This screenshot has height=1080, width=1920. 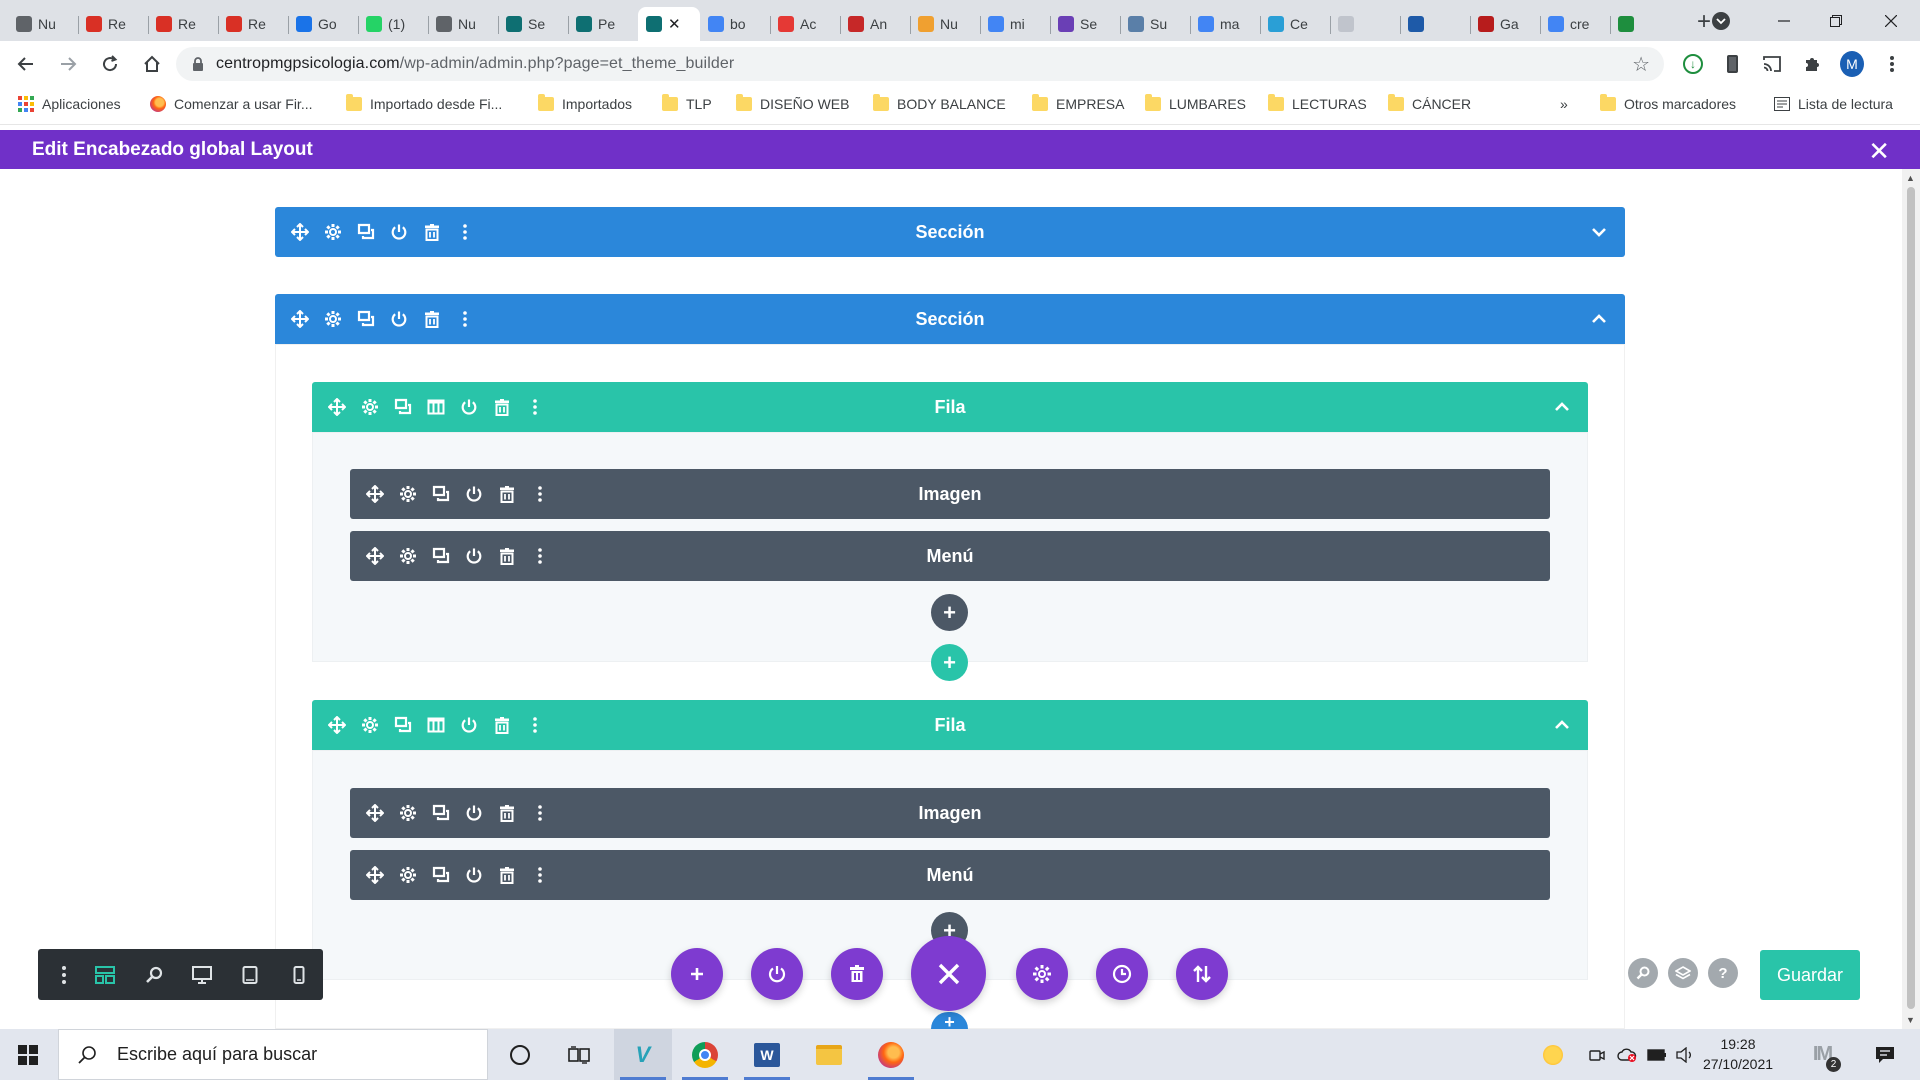 I want to click on desktop-view-button, so click(x=202, y=974).